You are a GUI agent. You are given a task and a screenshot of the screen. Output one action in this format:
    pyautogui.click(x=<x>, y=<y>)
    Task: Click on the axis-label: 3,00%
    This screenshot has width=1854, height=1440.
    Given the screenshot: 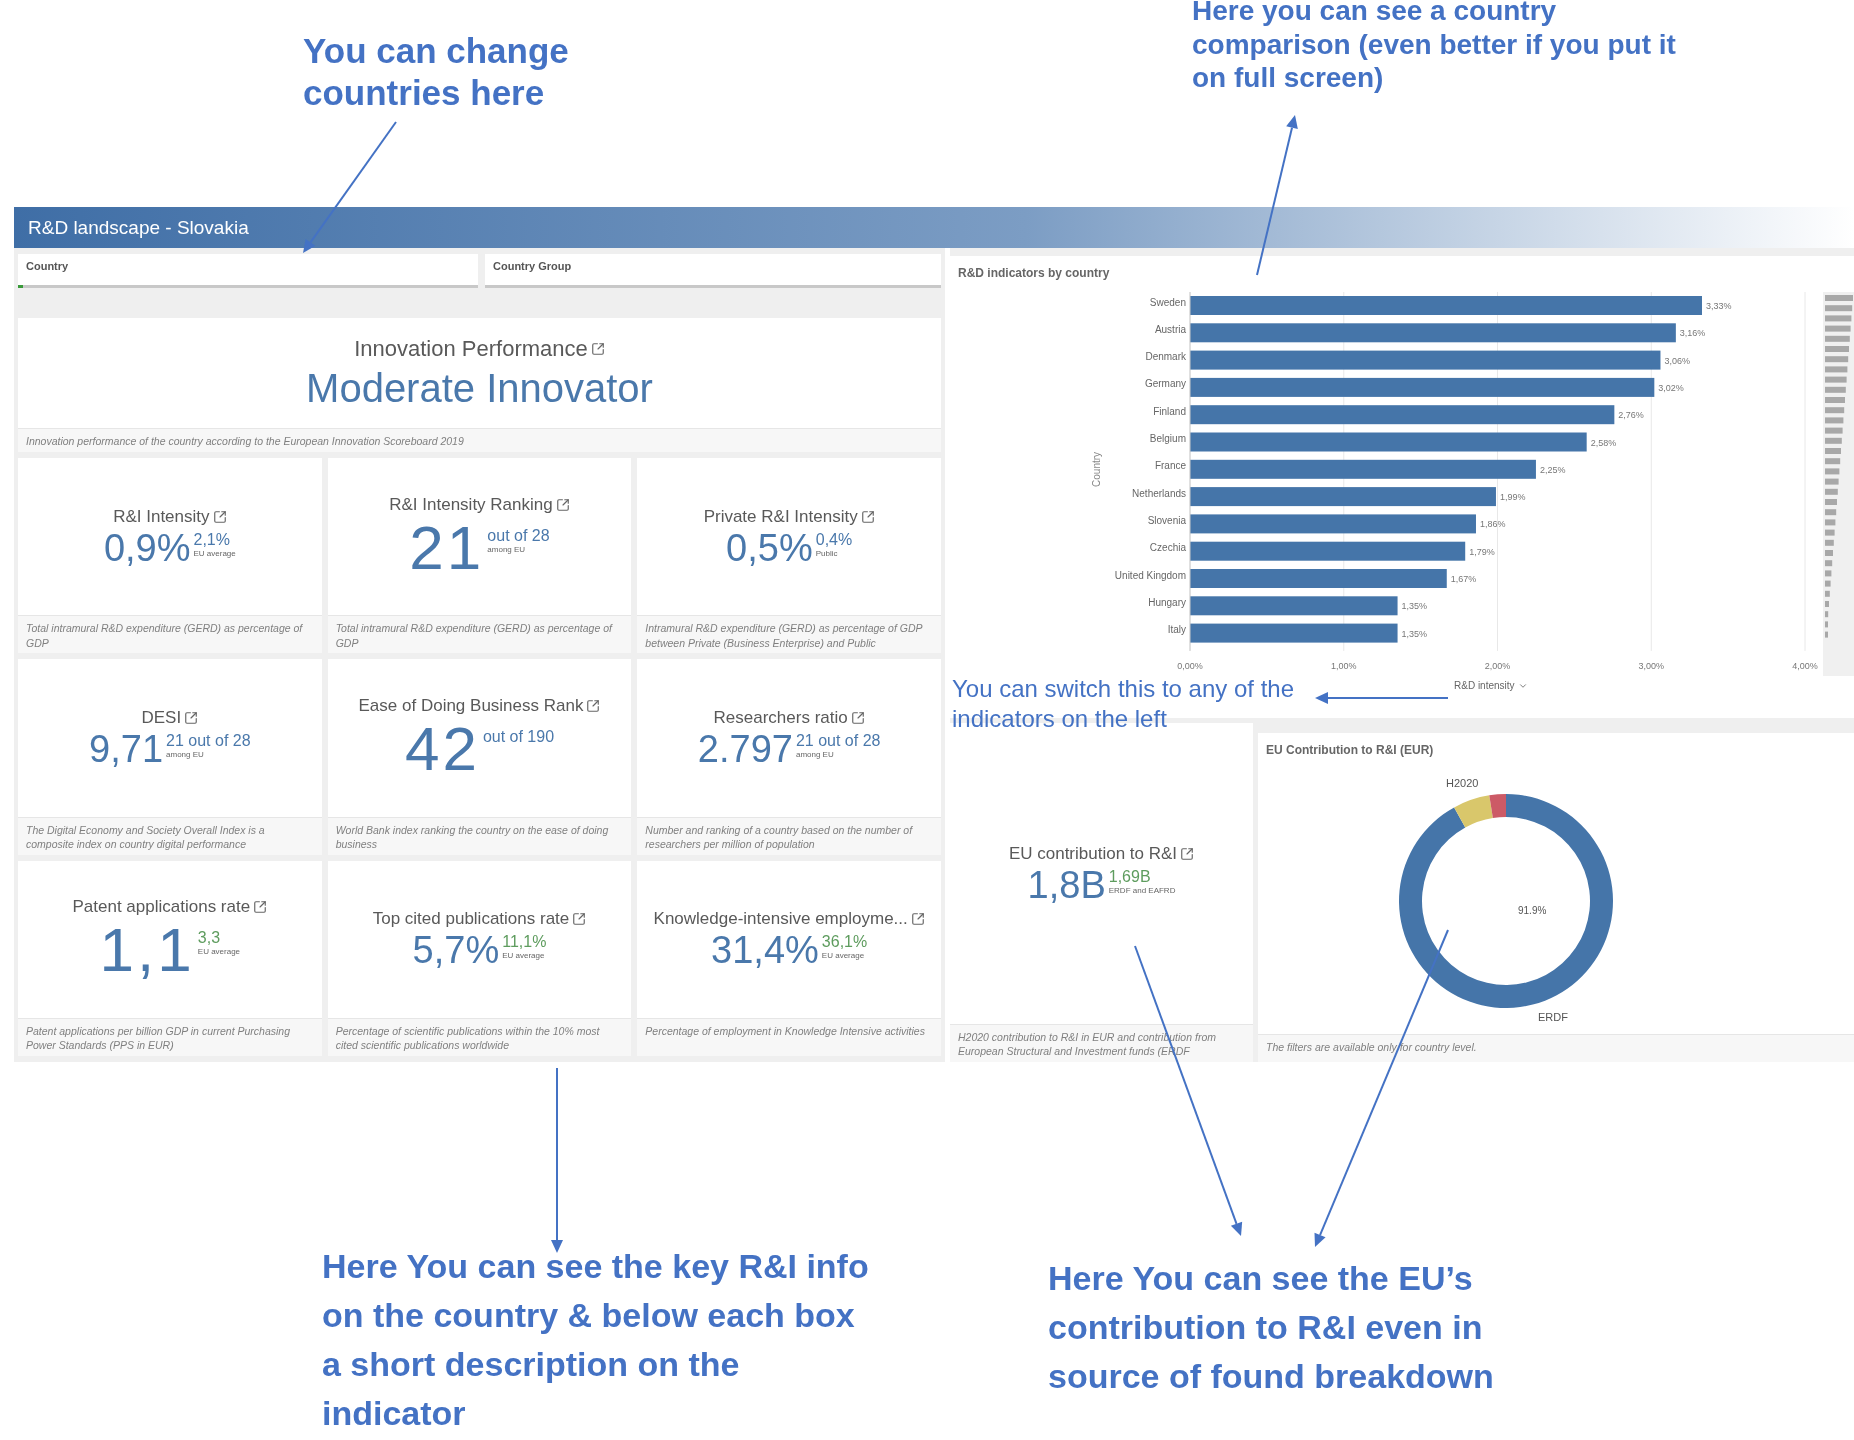 What is the action you would take?
    pyautogui.click(x=1651, y=665)
    